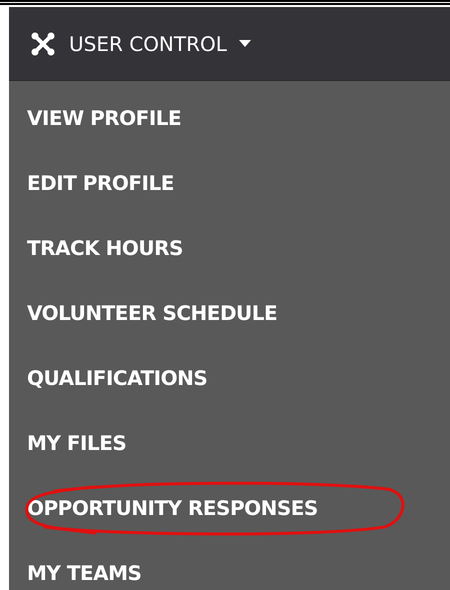  Describe the element at coordinates (84, 572) in the screenshot. I see `menu-item: MY TEAMS` at that location.